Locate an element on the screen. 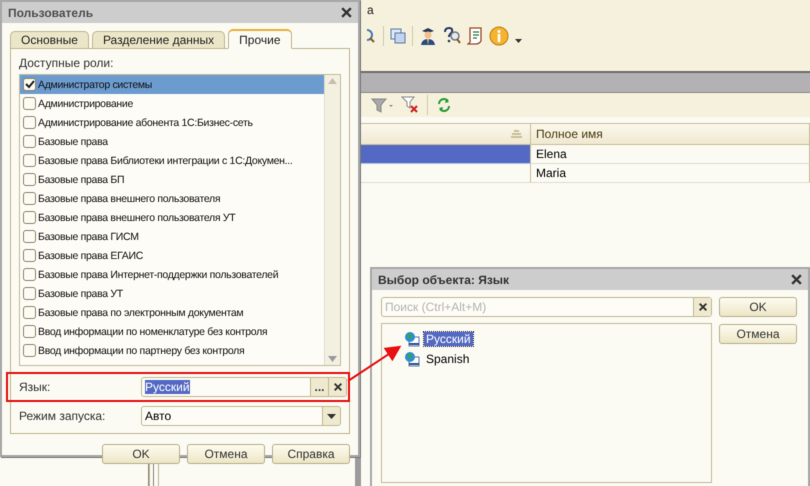 The height and width of the screenshot is (486, 810). search-field: Поиск (Ctrl+Alt+M) is located at coordinates (546, 307).